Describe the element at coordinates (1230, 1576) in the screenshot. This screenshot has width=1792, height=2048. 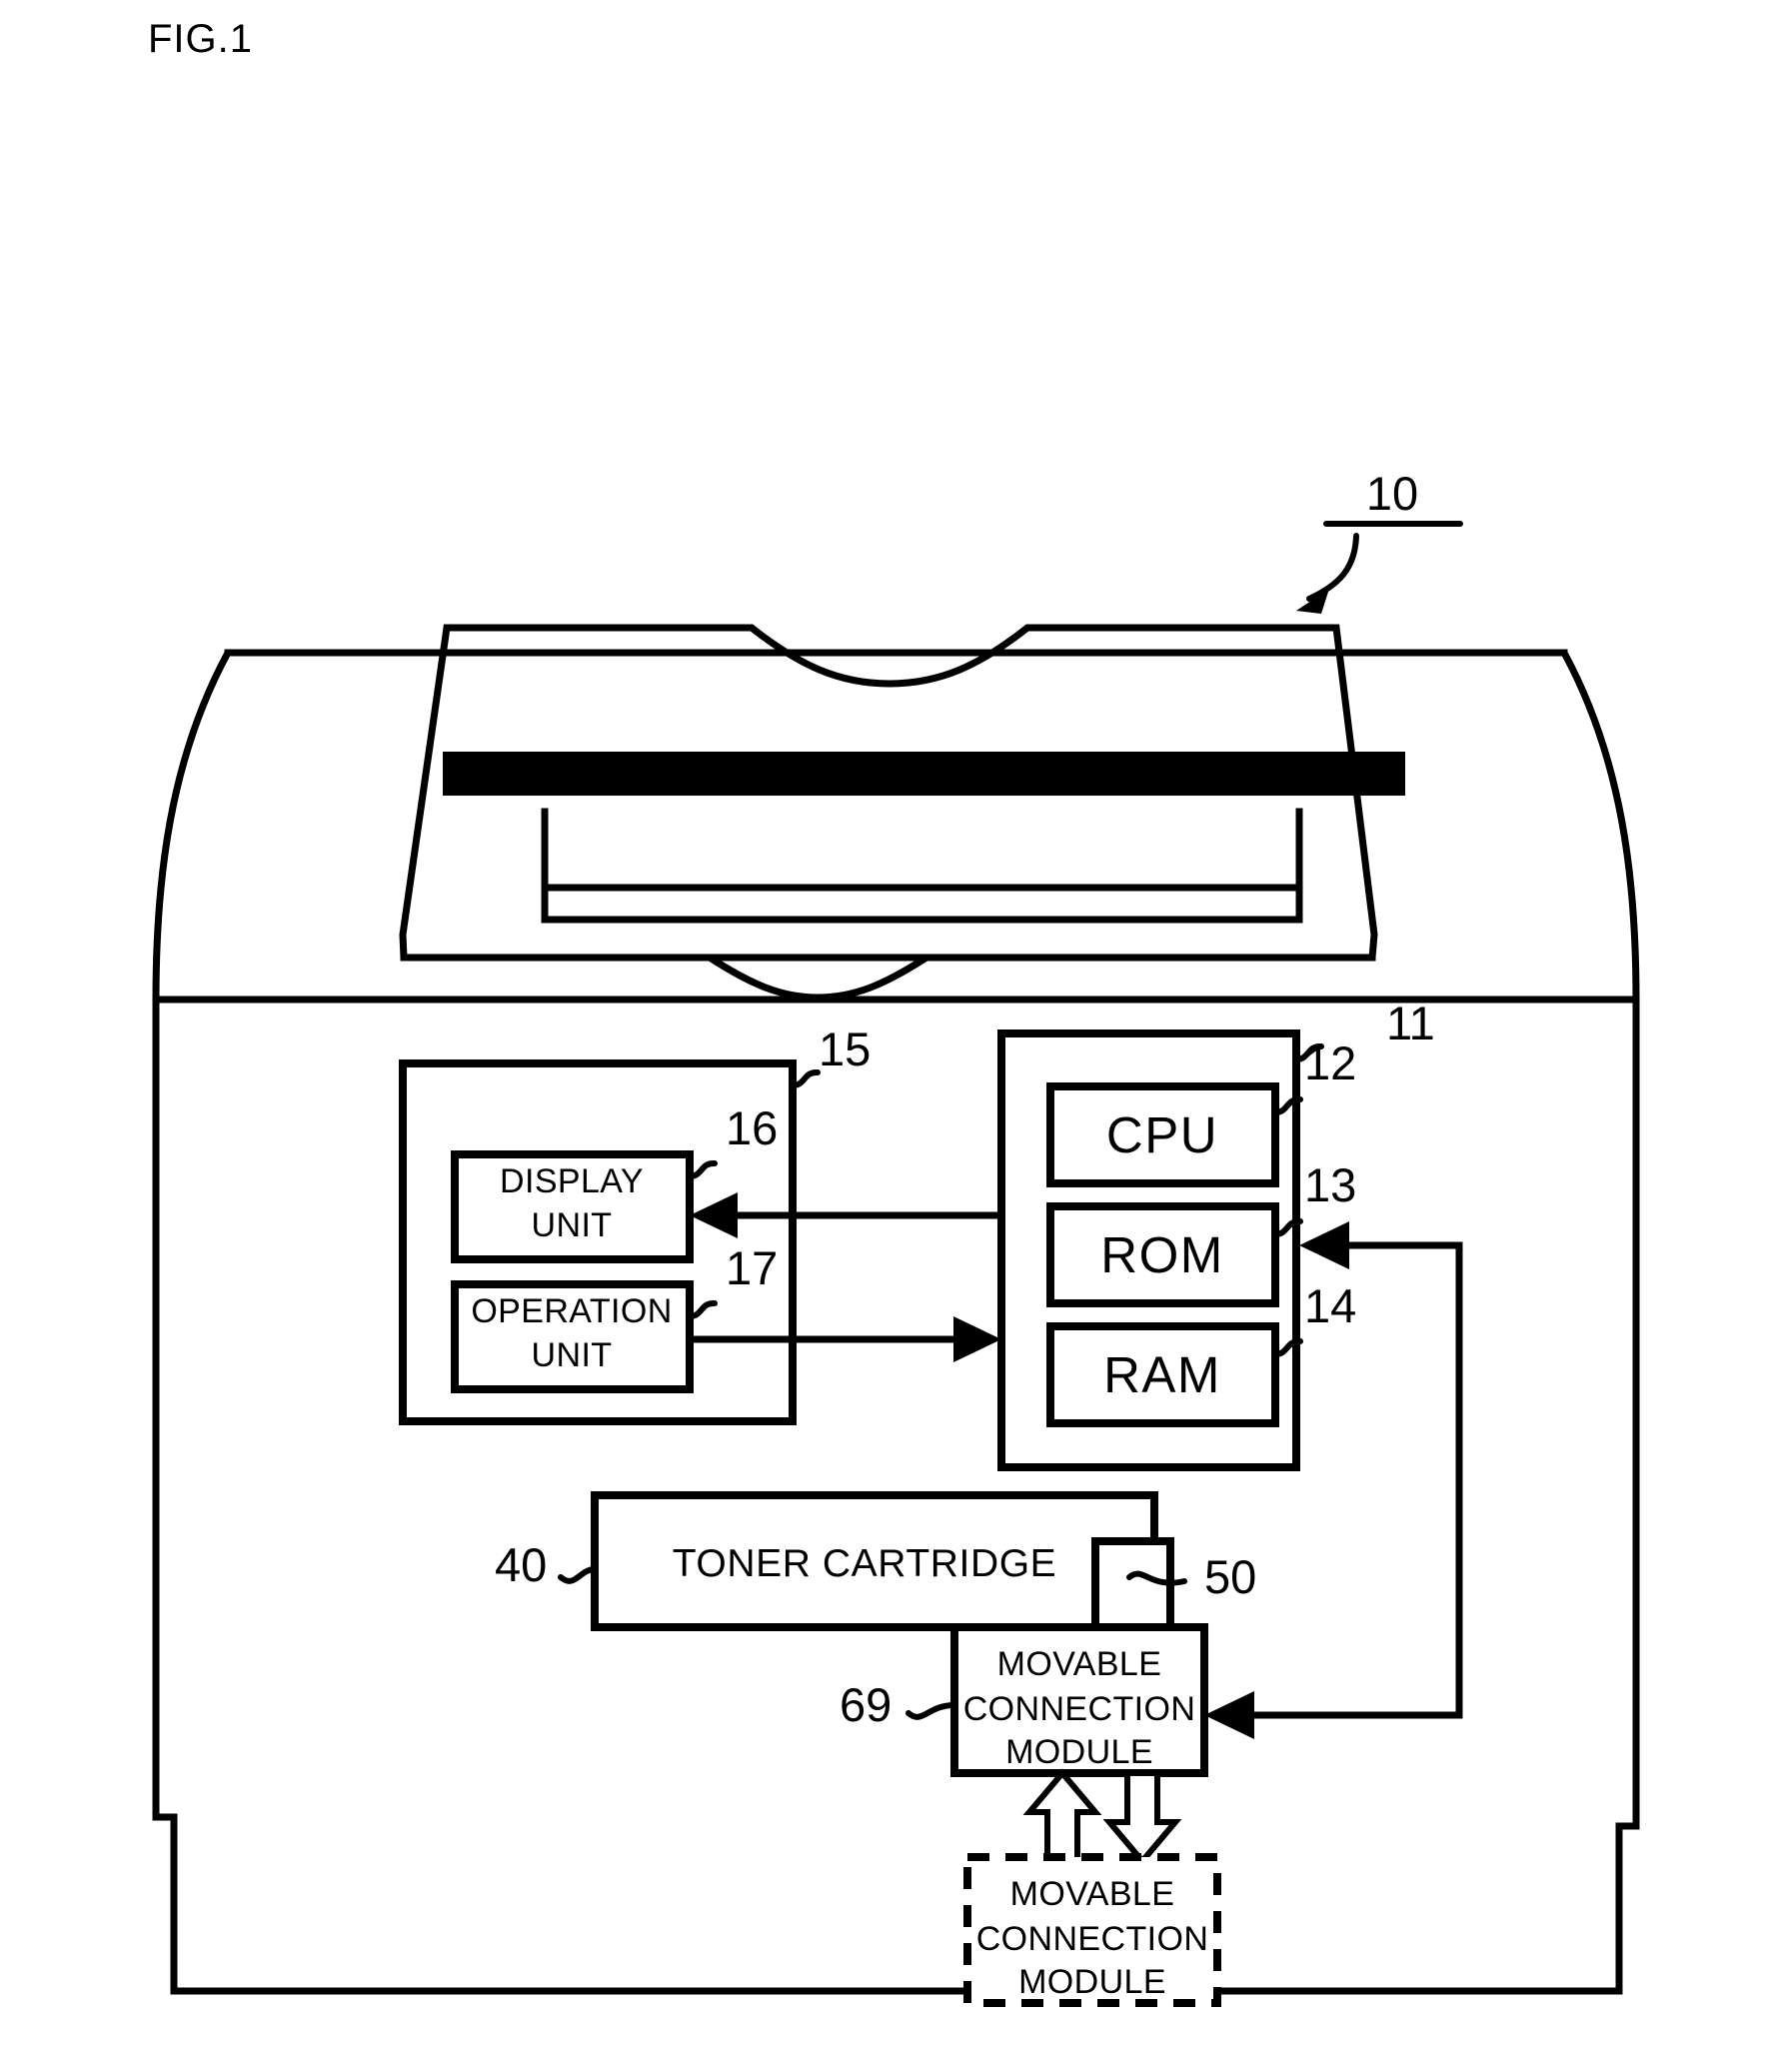
I see `ref-50-label: 50` at that location.